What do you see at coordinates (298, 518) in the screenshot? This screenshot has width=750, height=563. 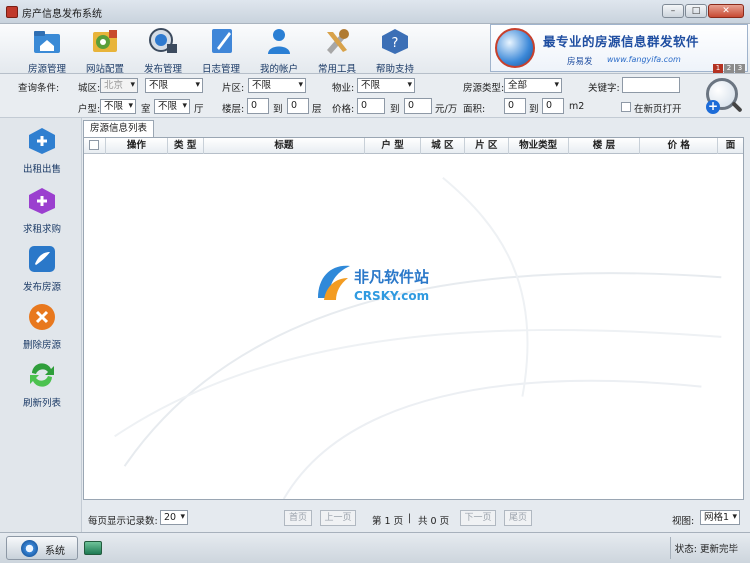 I see `first-page-button: 首页` at bounding box center [298, 518].